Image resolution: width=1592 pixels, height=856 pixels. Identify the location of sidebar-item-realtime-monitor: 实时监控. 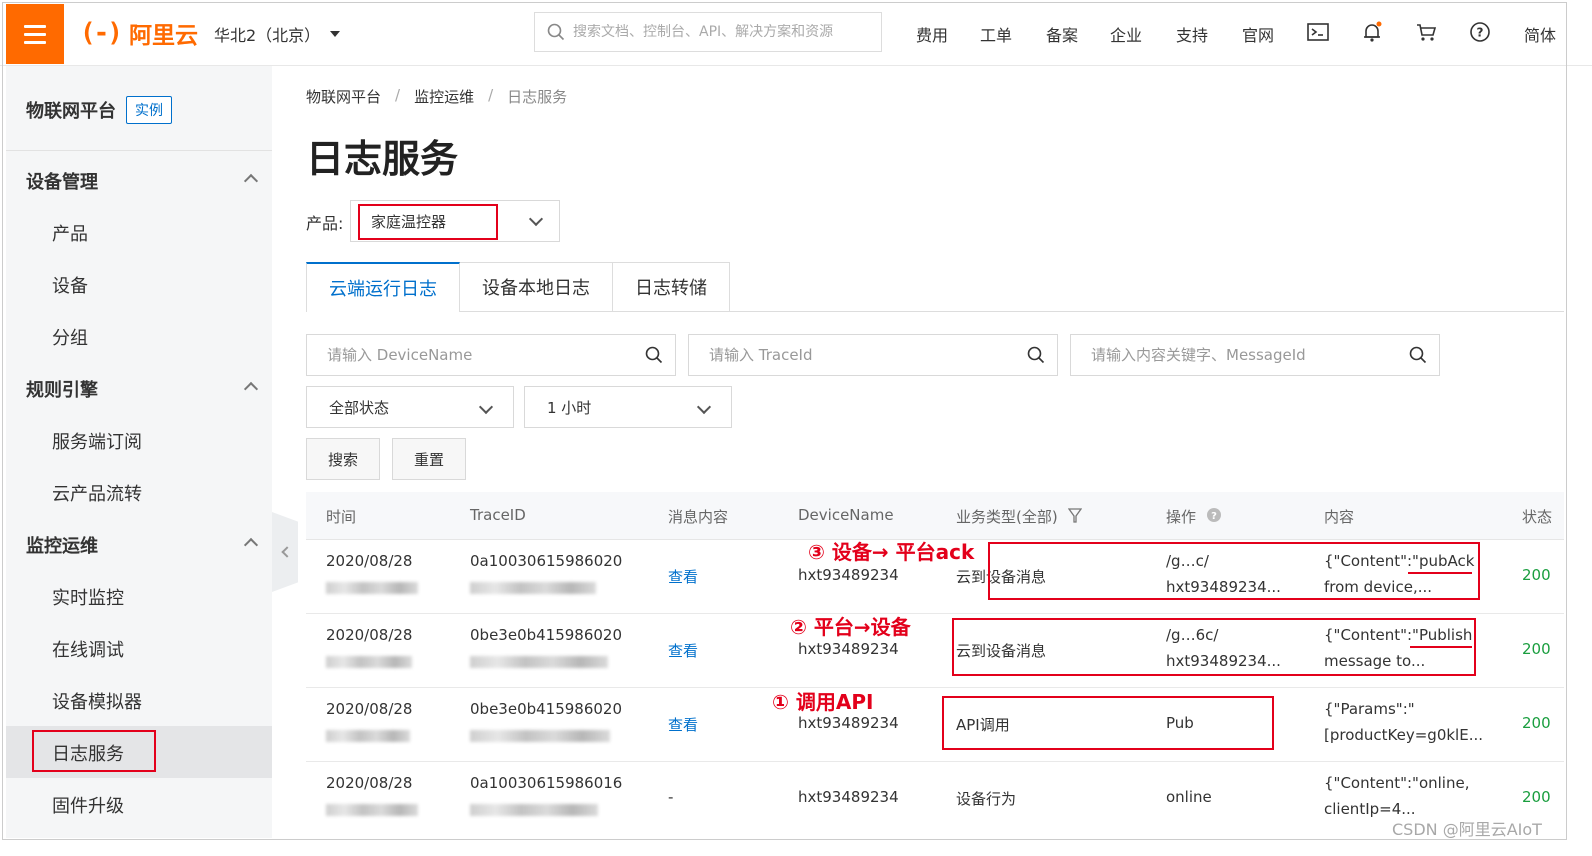
(88, 597).